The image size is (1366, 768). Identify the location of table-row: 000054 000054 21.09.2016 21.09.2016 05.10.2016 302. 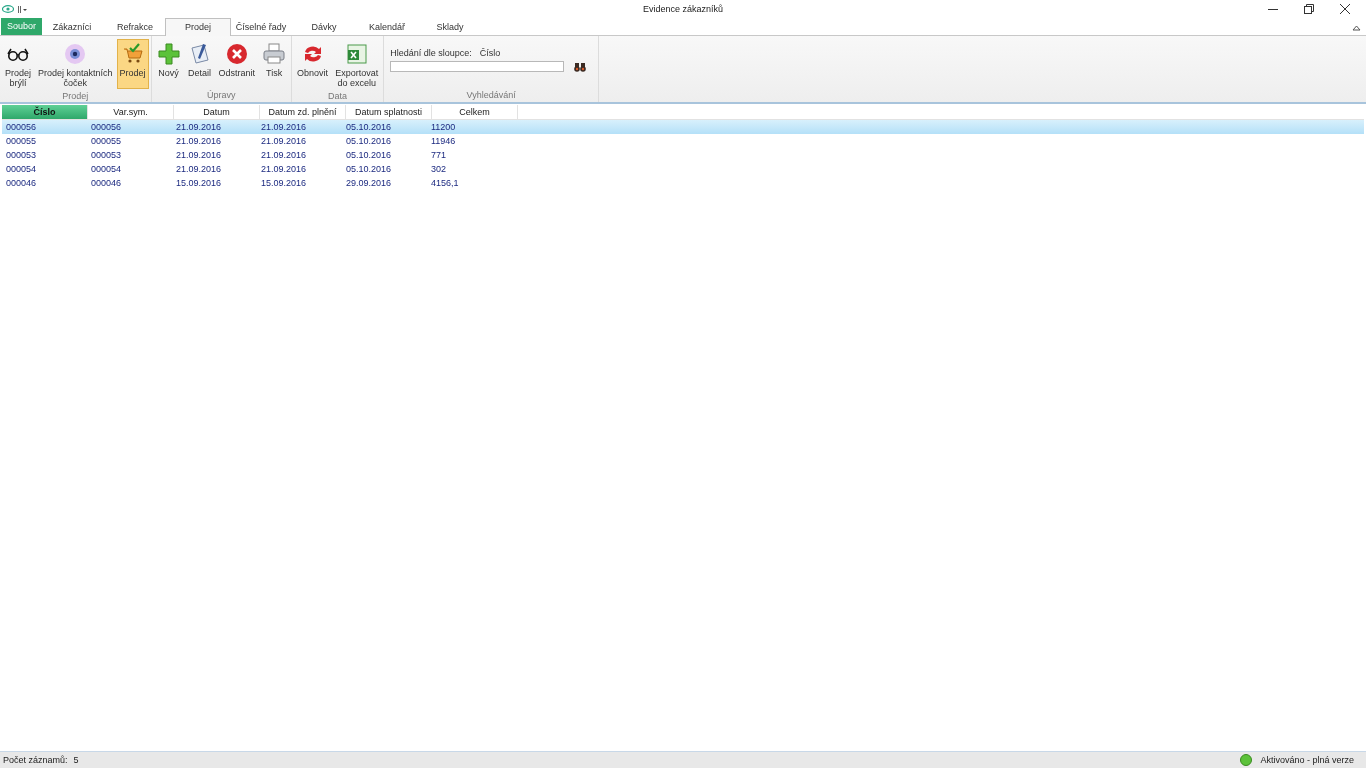
(683, 169).